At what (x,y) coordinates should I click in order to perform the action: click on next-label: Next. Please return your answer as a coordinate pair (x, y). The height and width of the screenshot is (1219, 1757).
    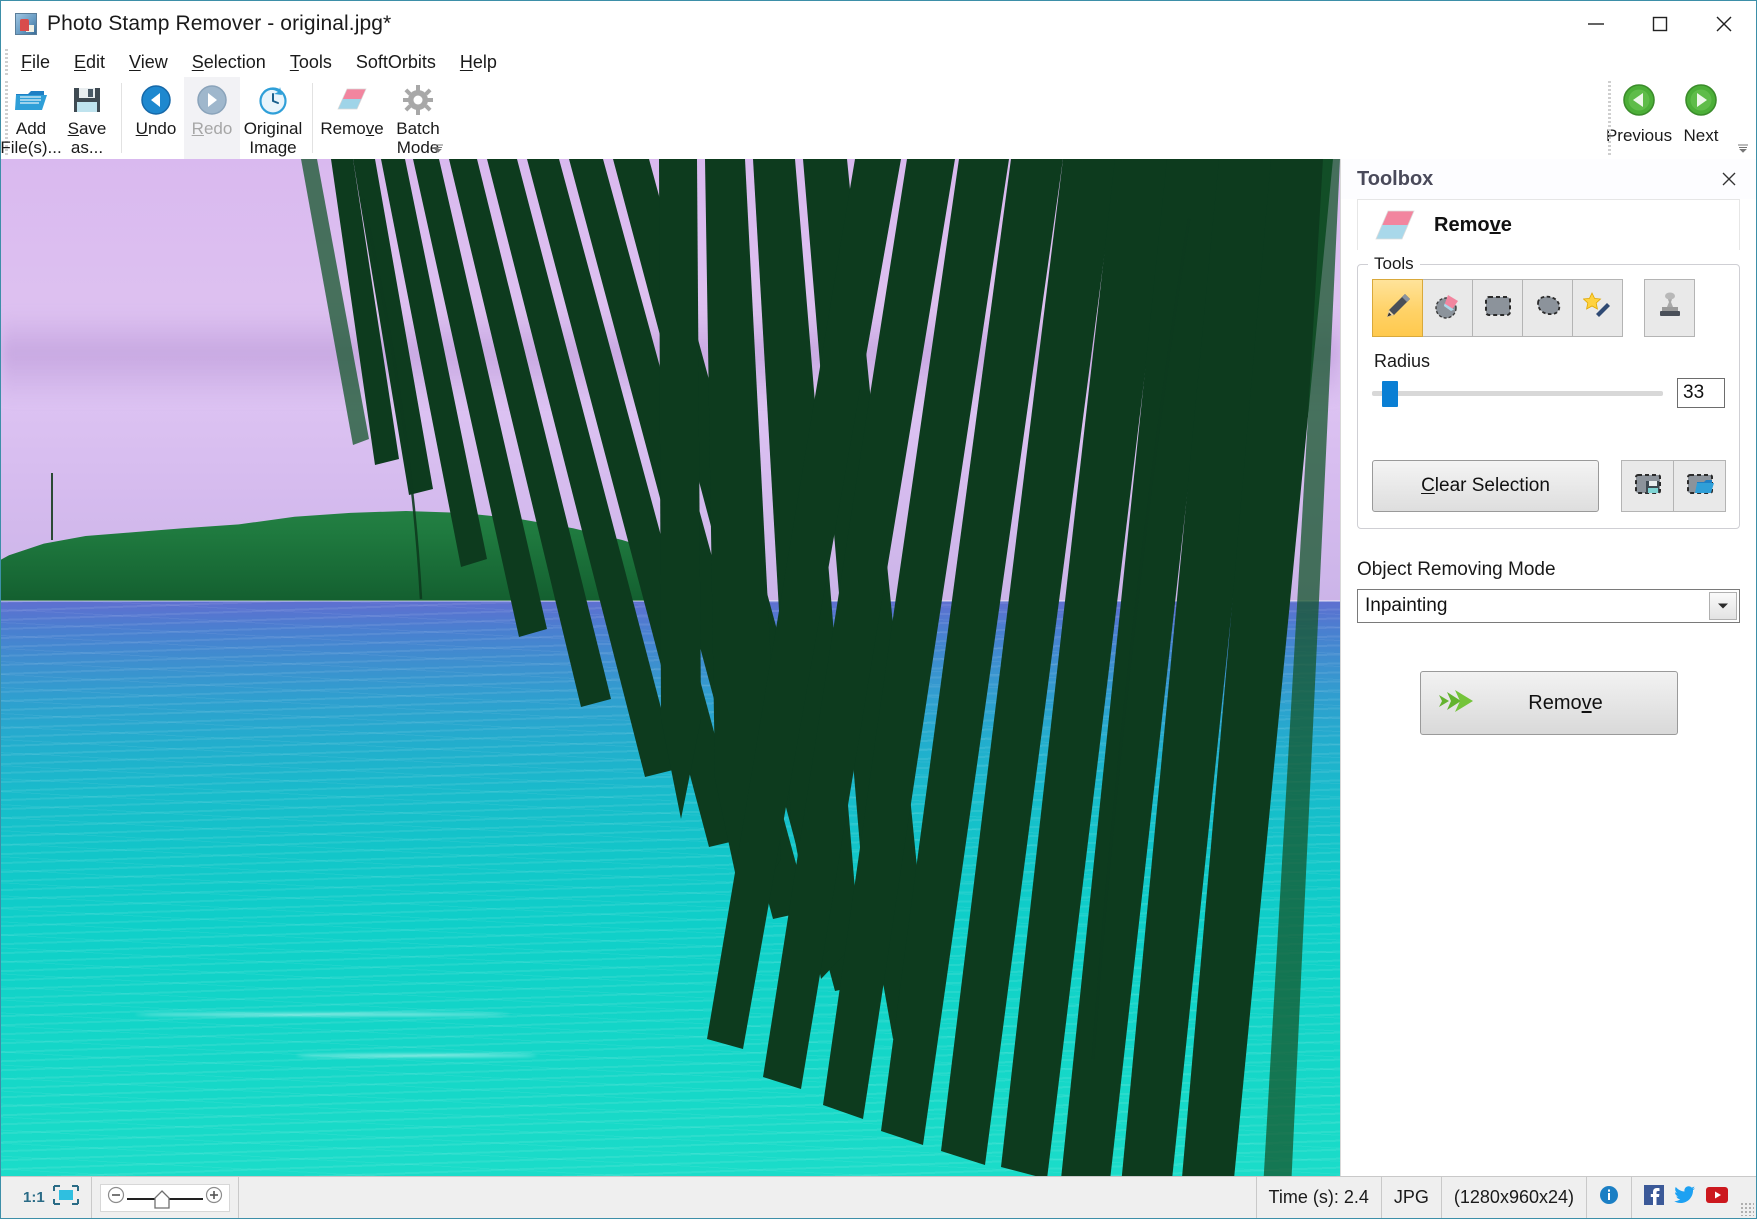
    Looking at the image, I should click on (1701, 135).